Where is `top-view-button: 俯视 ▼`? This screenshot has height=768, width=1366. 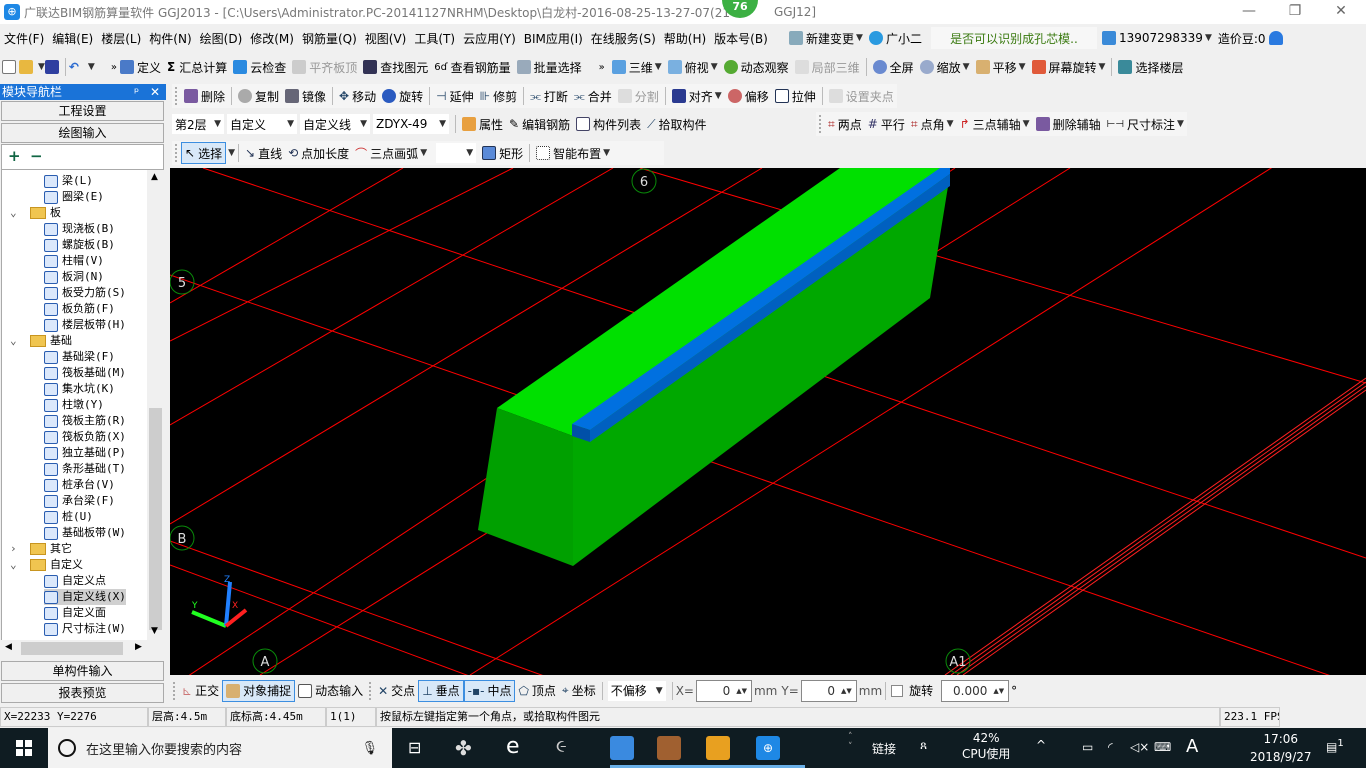 top-view-button: 俯视 ▼ is located at coordinates (693, 67).